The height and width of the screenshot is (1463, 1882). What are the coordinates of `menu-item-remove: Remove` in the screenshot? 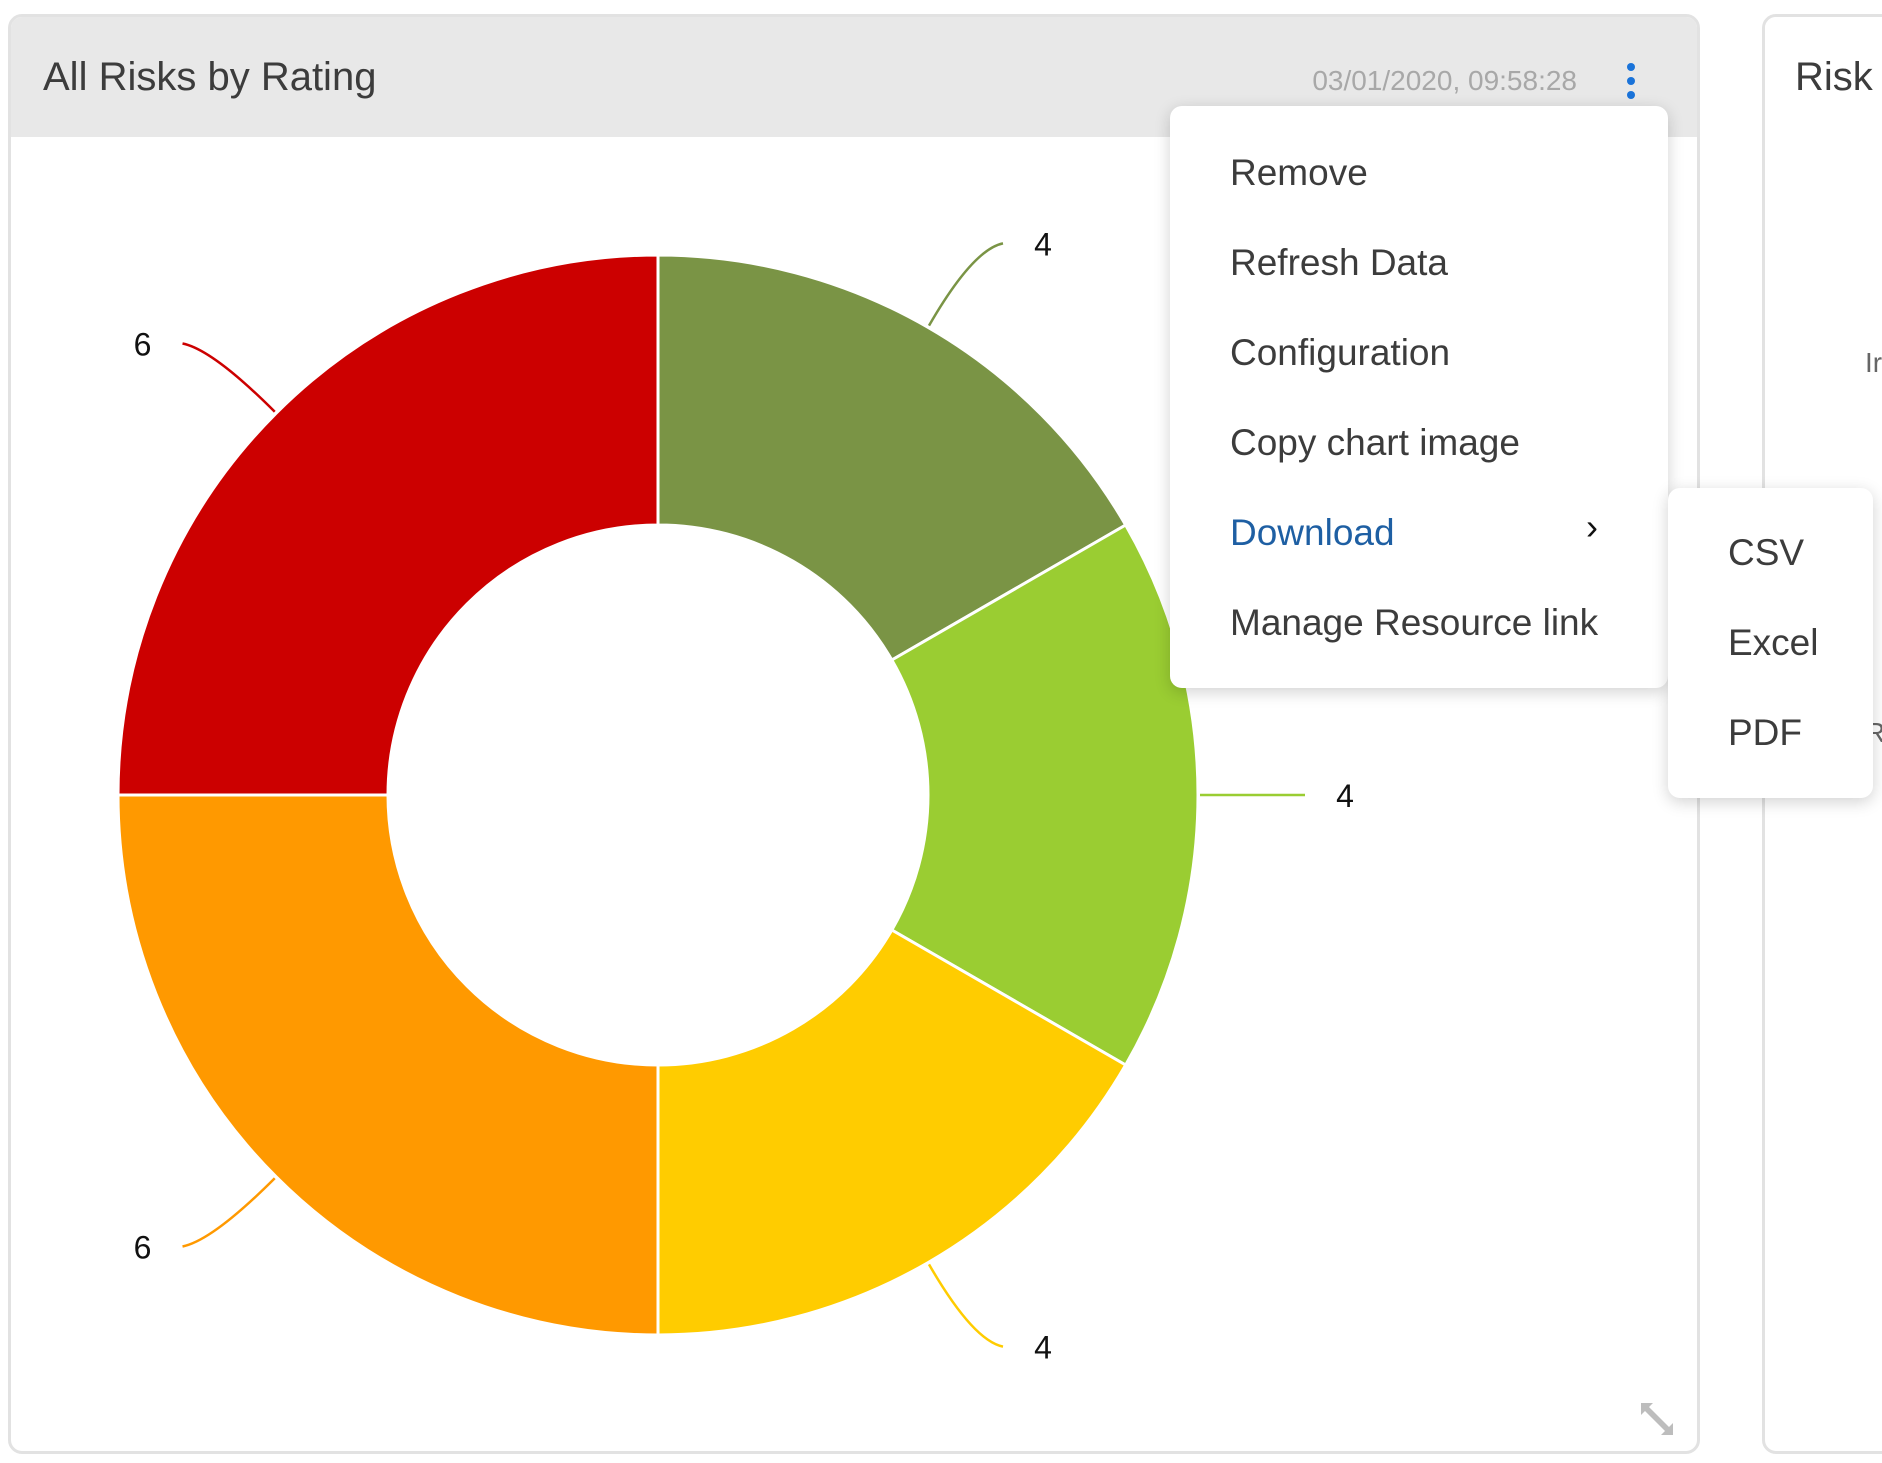 It's located at (1299, 173).